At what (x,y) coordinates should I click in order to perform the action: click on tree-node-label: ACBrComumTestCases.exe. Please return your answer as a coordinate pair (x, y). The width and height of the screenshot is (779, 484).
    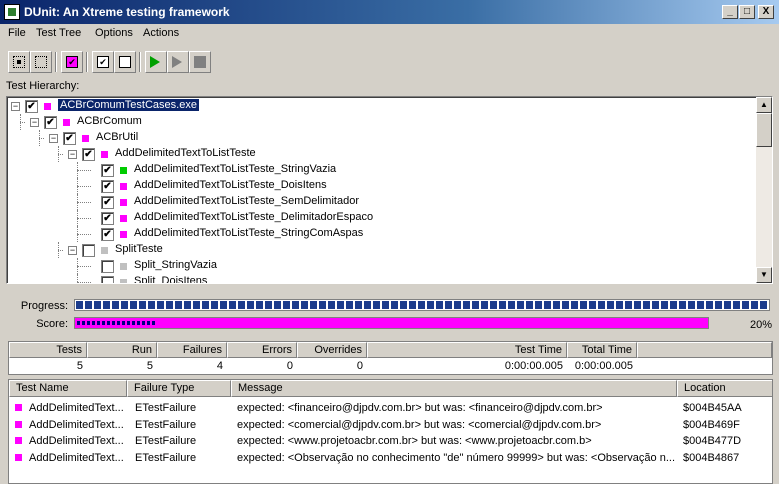
    Looking at the image, I should click on (128, 105).